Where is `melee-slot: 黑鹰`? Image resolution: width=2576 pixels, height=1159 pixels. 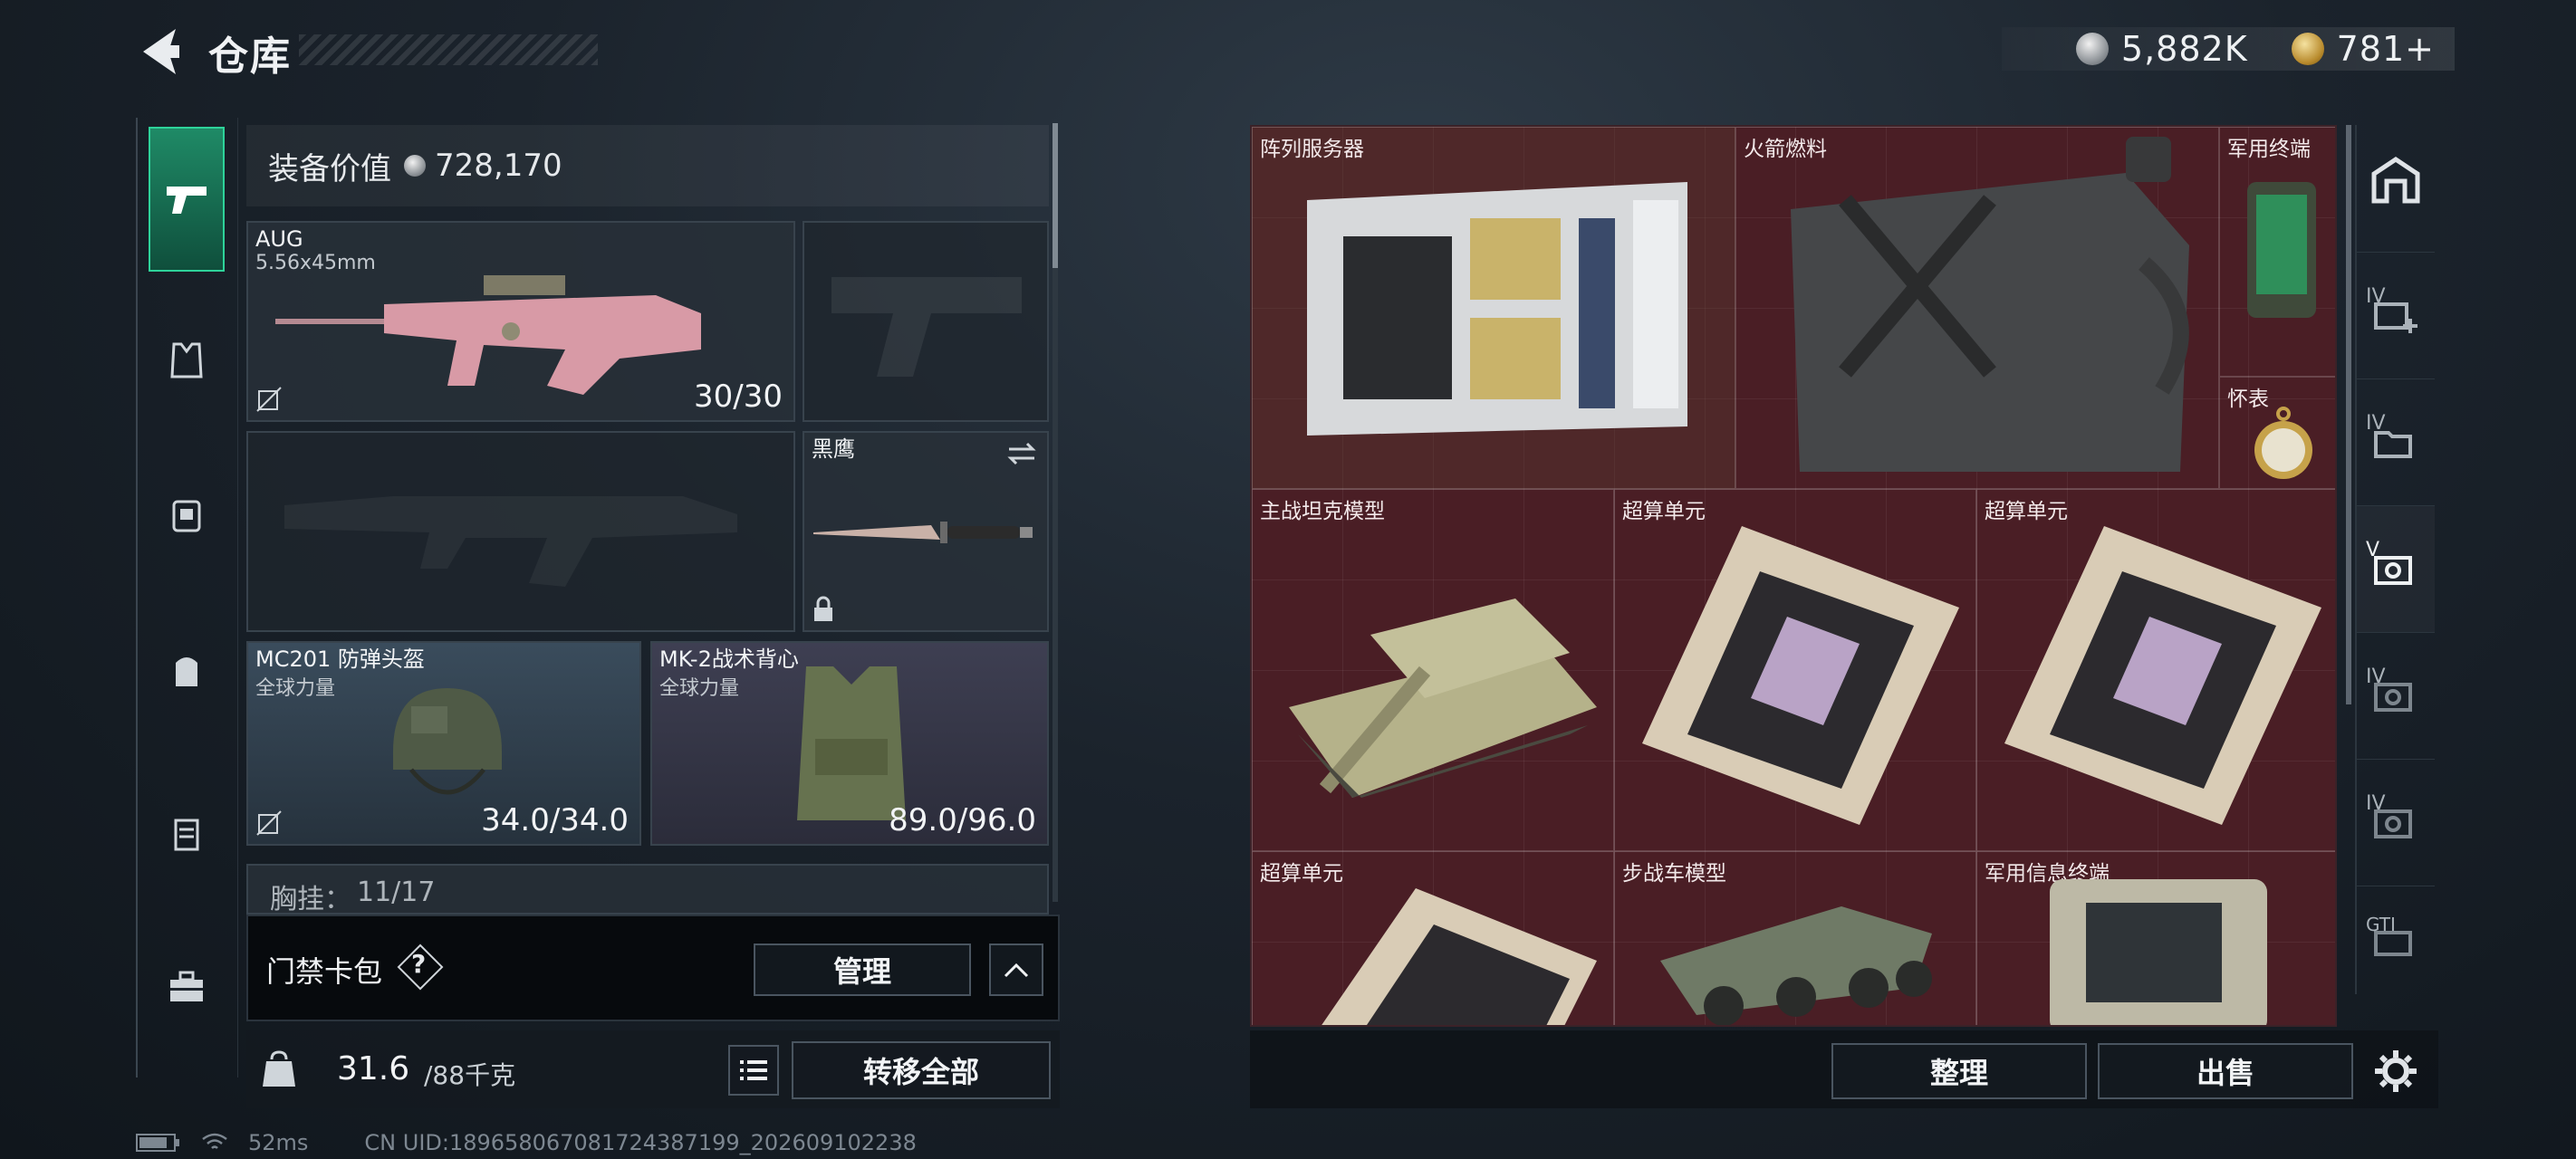 melee-slot: 黑鹰 is located at coordinates (926, 531).